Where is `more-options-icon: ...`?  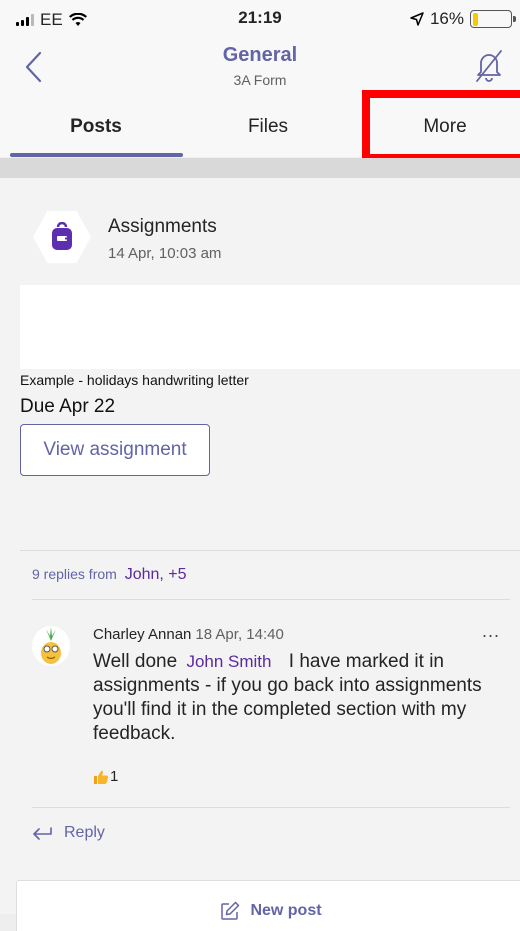
more-options-icon: ... is located at coordinates (491, 631).